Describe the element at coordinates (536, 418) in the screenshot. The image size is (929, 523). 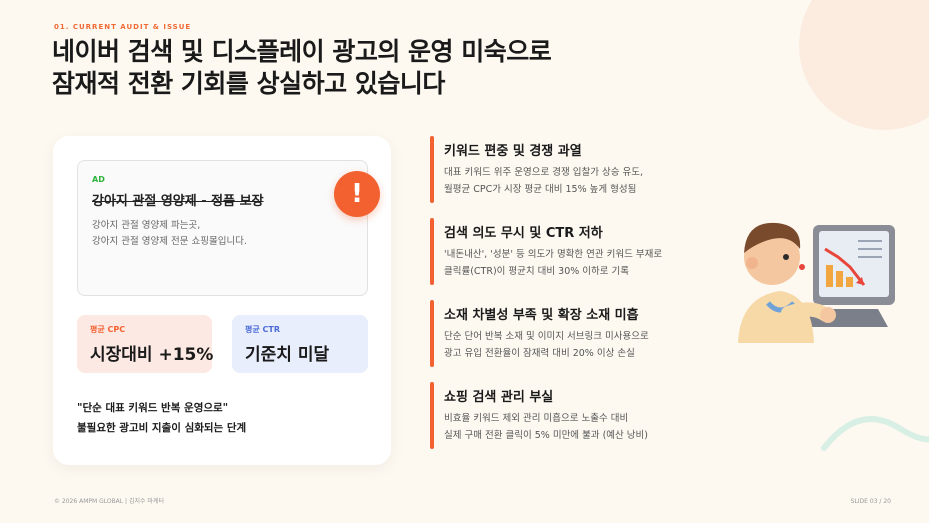
I see `issue-desc-line1: 비효율 키워드 제외 관리 미흡으로 노출수 대비` at that location.